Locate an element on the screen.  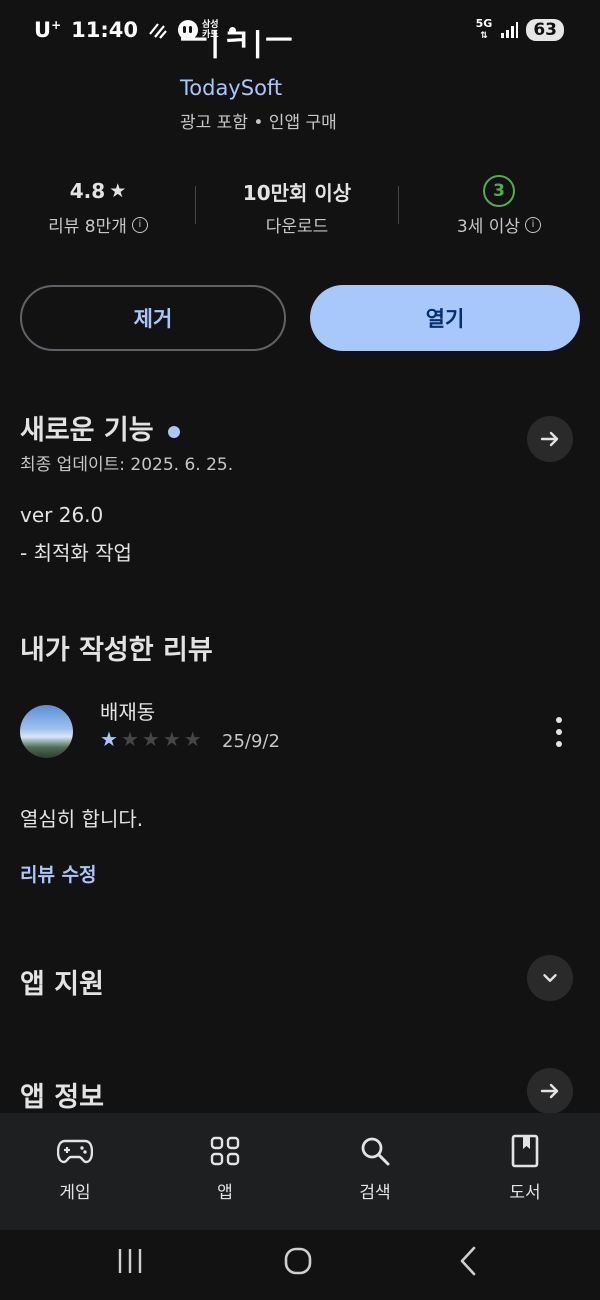
edit-review-link: 리뷰 수정 is located at coordinates (58, 873).